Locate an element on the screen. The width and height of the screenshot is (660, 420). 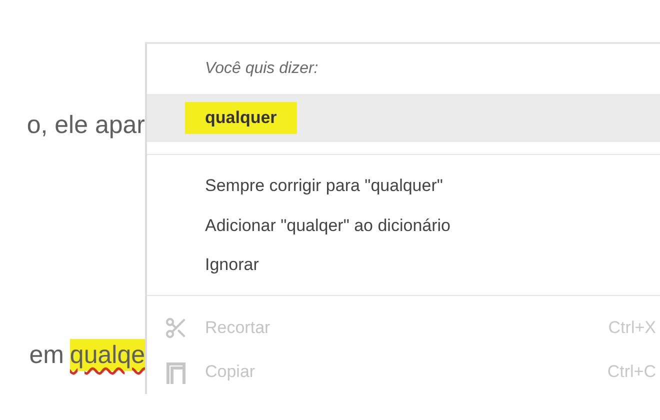
menu-item: Adicionar "qualqer" ao dicionário is located at coordinates (403, 226).